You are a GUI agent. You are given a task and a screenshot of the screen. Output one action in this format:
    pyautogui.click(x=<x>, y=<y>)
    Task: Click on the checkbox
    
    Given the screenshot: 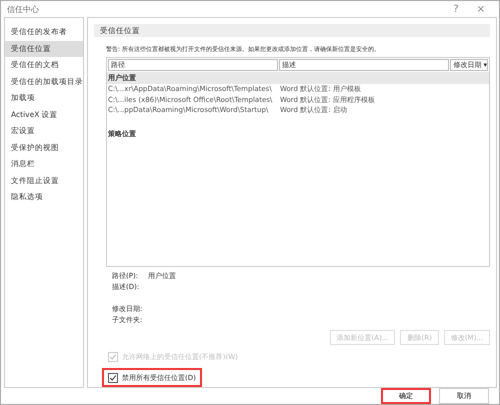 What is the action you would take?
    pyautogui.click(x=113, y=377)
    